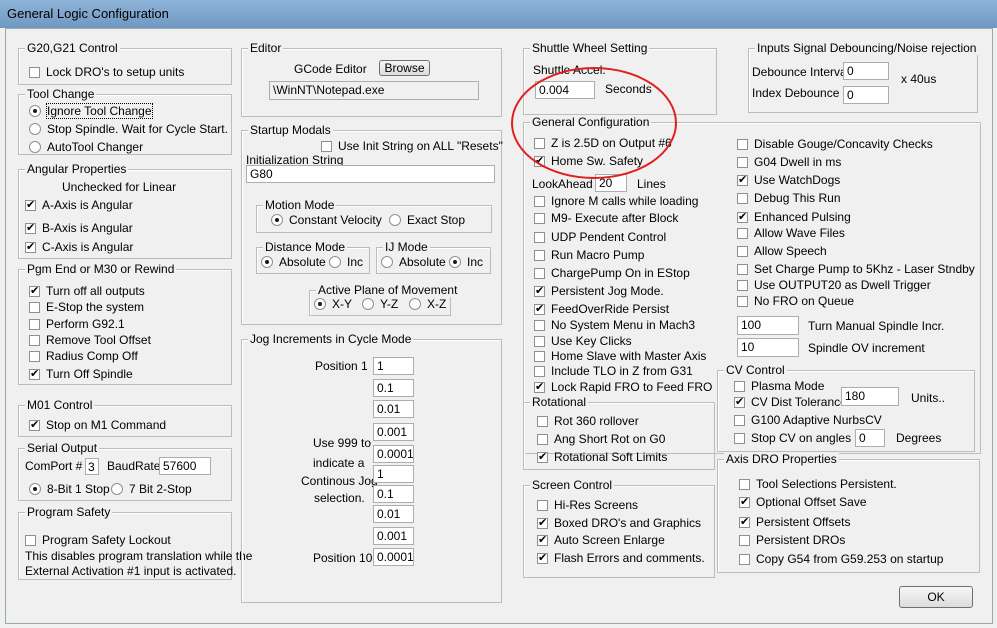  Describe the element at coordinates (498, 14) in the screenshot. I see `title-bar: General Logic Configuration` at that location.